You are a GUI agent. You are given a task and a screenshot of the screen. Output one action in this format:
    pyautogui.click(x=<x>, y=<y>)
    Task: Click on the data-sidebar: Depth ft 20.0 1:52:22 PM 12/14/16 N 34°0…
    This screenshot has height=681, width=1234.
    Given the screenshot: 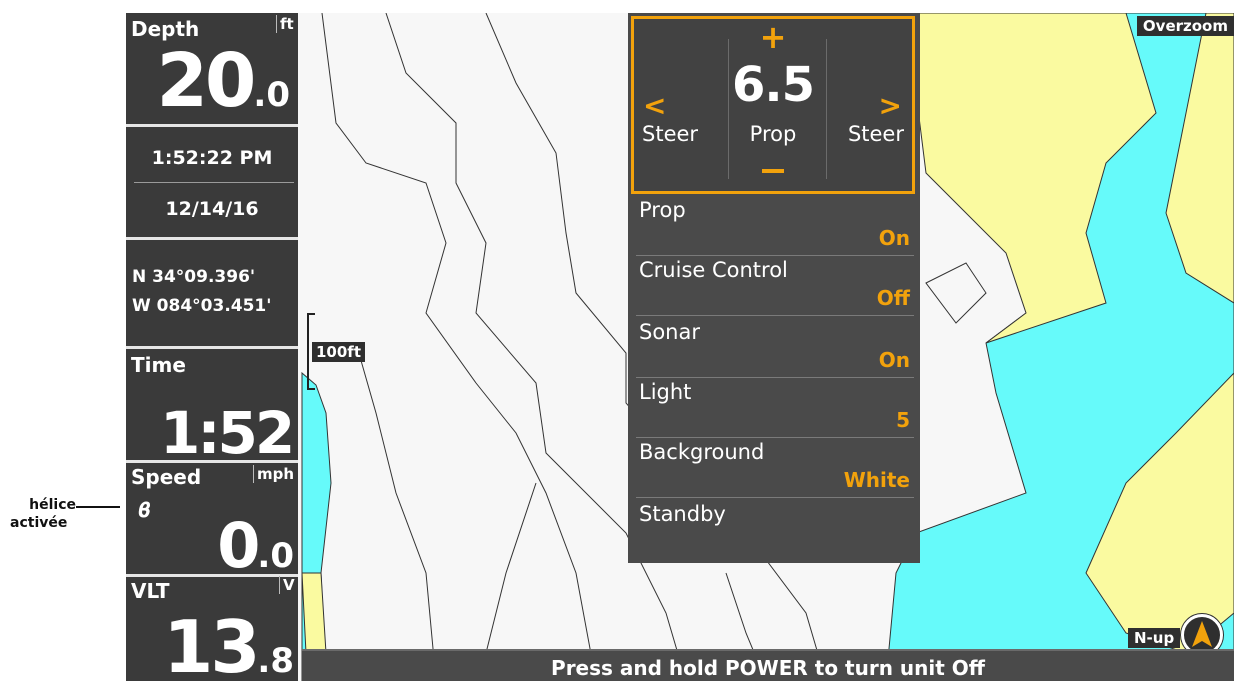 What is the action you would take?
    pyautogui.click(x=212, y=347)
    